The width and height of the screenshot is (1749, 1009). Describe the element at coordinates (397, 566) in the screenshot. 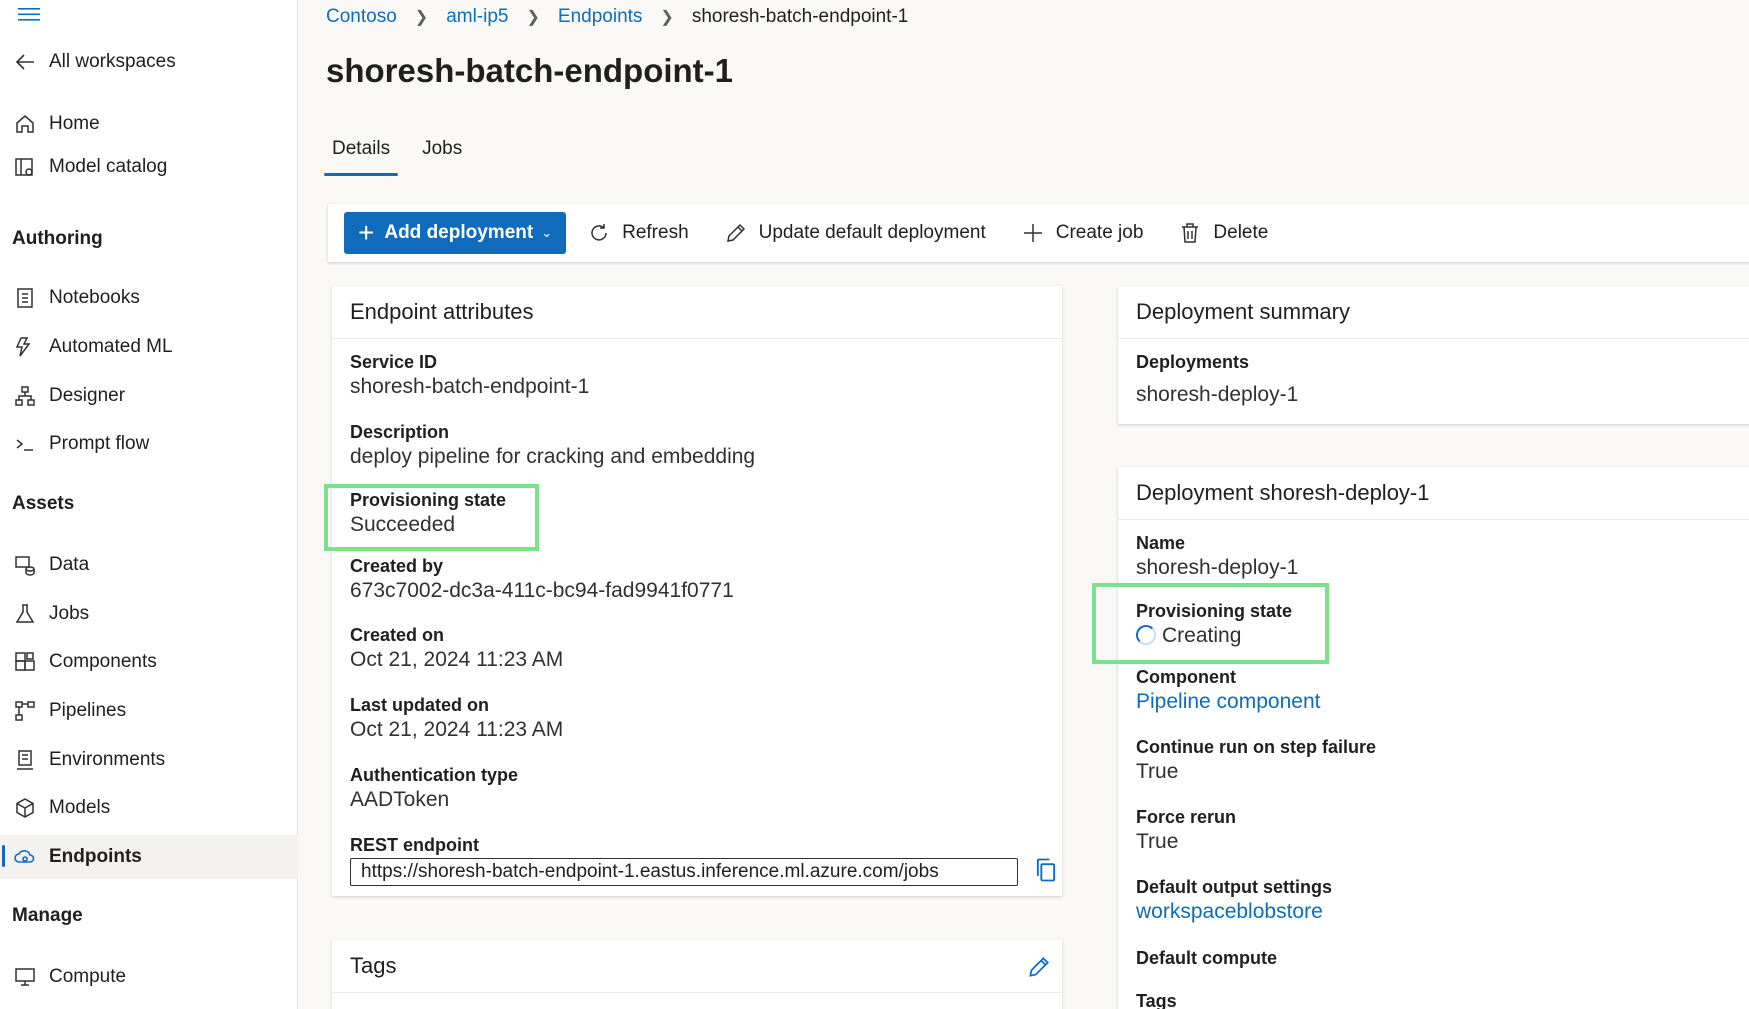

I see `field-label: Created by` at that location.